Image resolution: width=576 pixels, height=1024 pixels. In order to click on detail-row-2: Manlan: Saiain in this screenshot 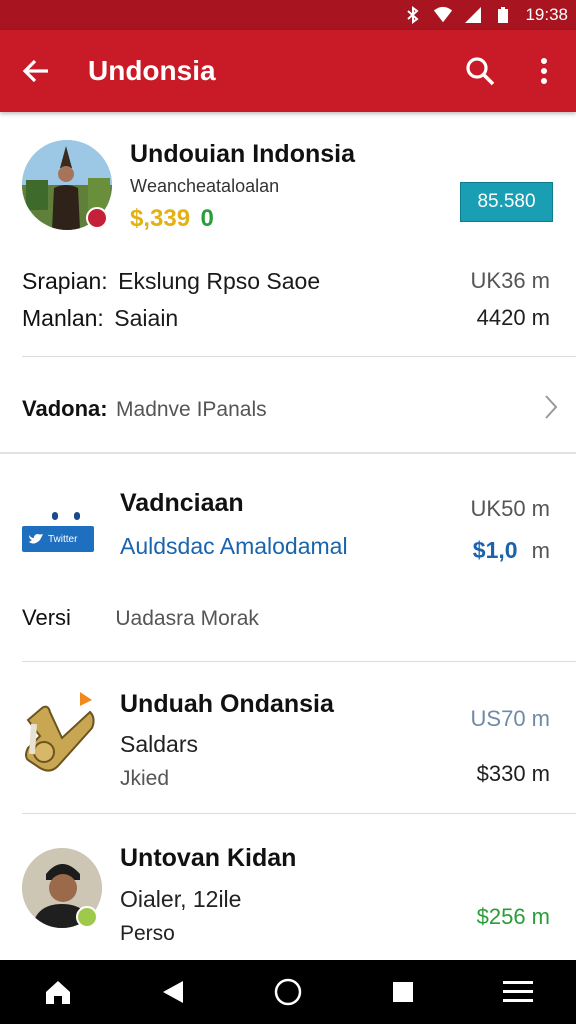, I will do `click(100, 318)`.